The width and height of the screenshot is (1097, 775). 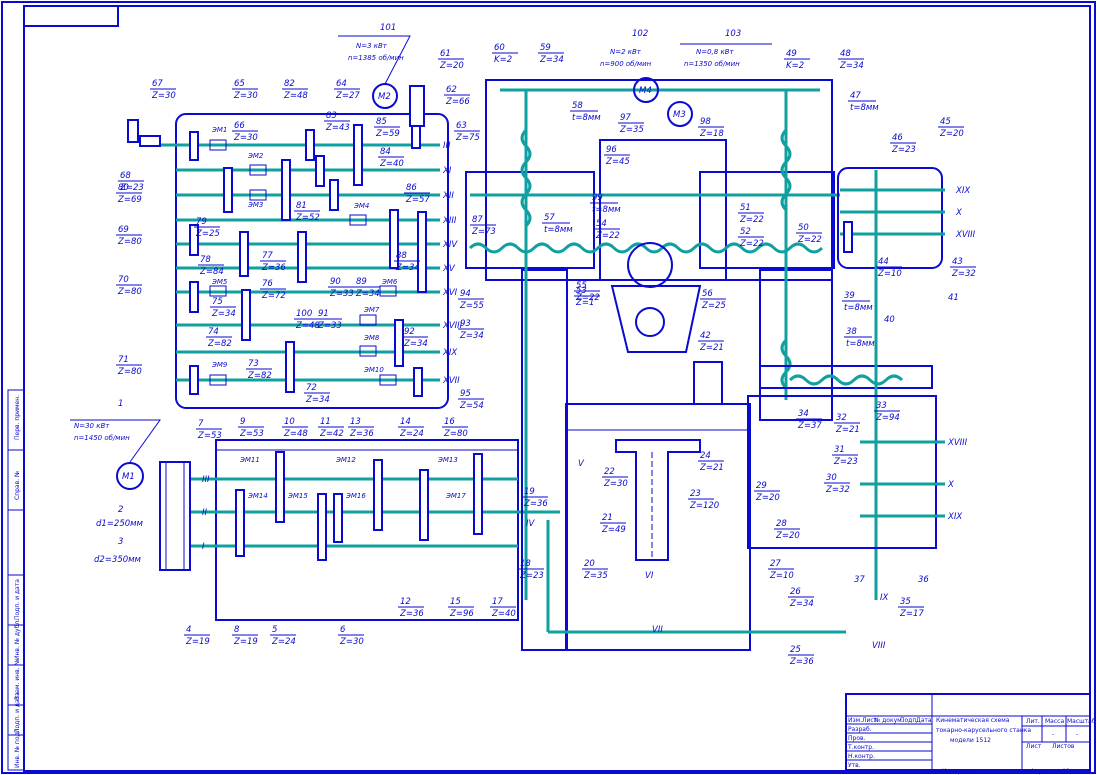 What do you see at coordinates (957, 262) in the screenshot?
I see `gear-number: 43` at bounding box center [957, 262].